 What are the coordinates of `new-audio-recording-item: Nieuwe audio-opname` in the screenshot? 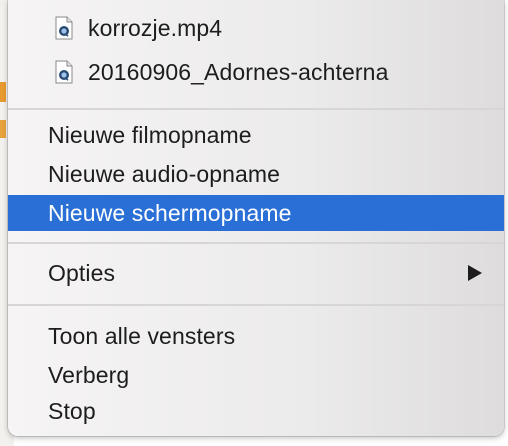 It's located at (256, 174).